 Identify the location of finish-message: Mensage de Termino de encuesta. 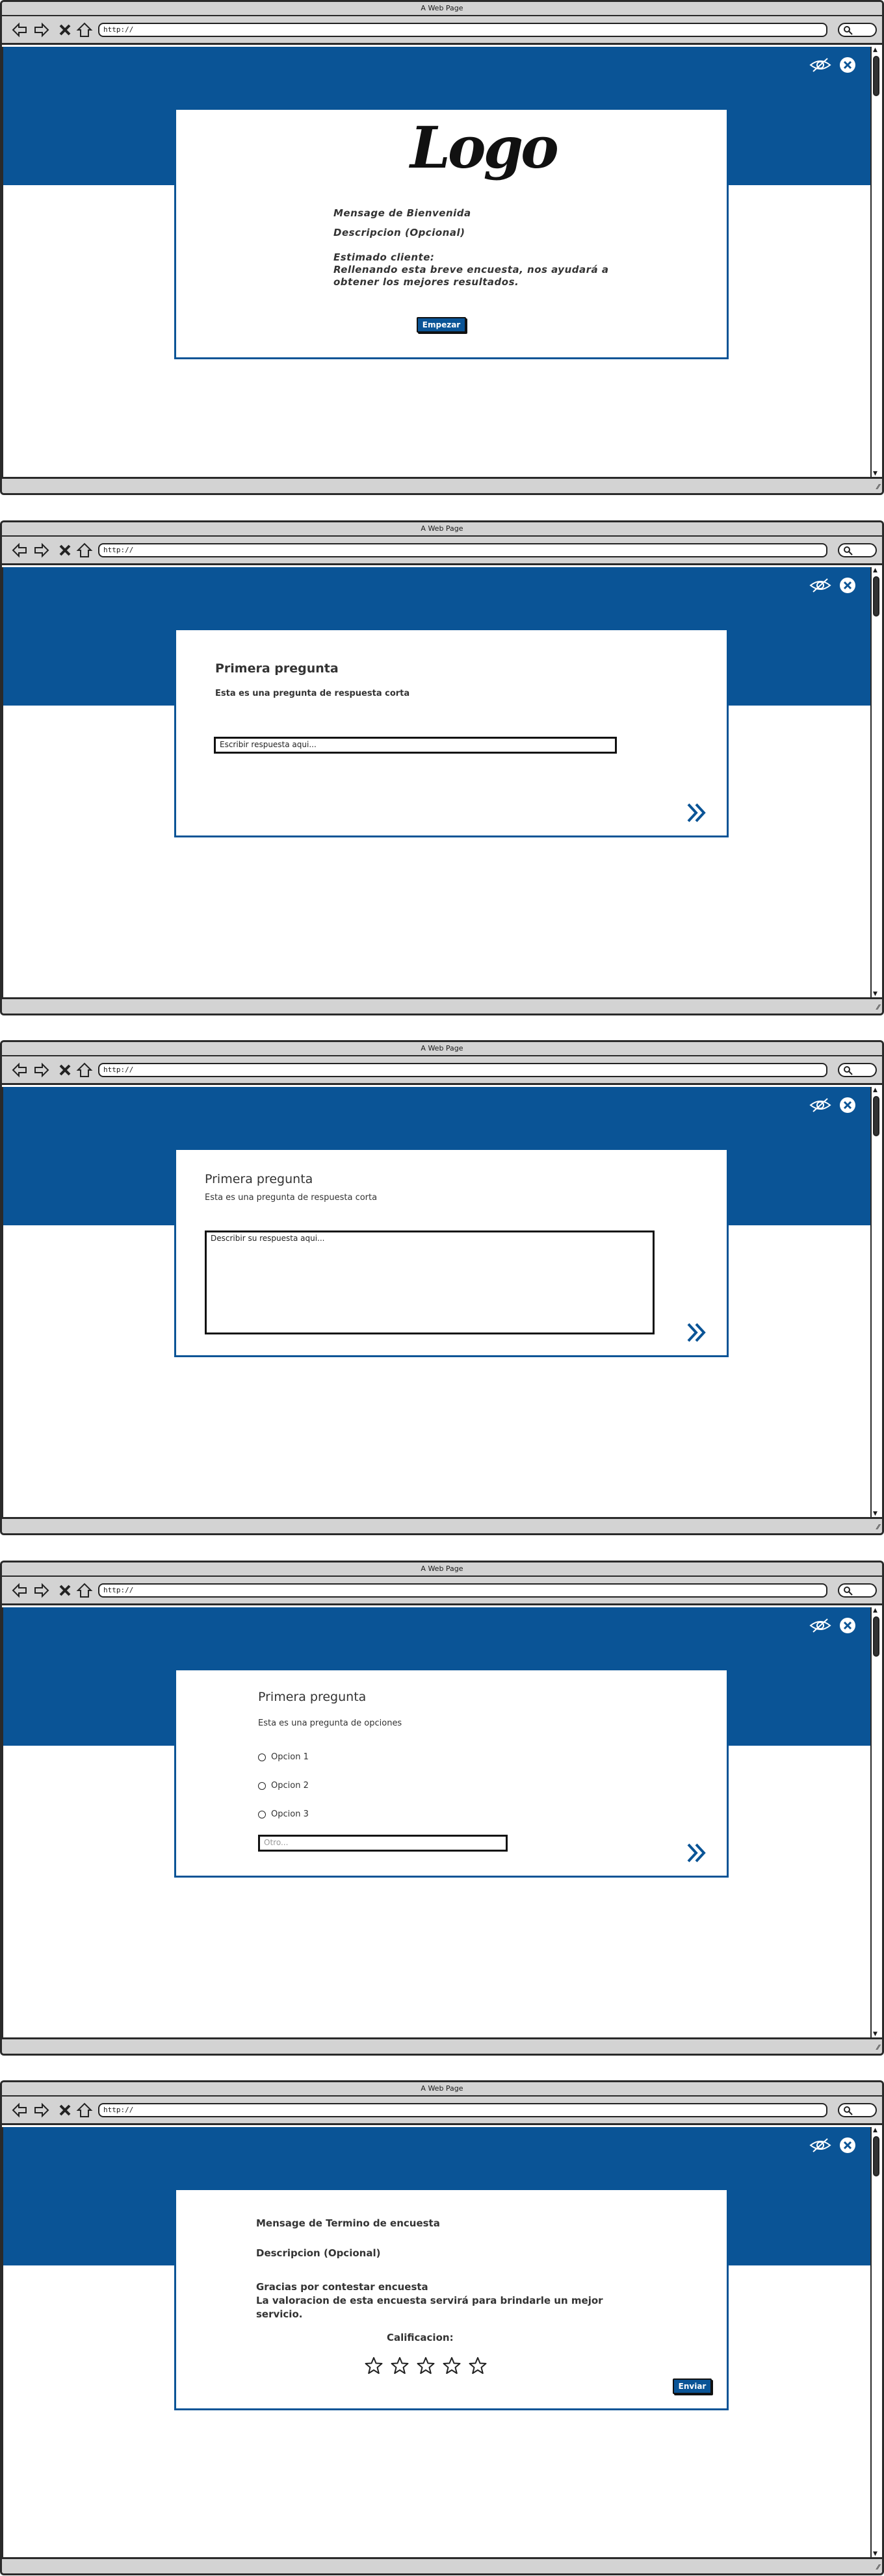
(348, 2223).